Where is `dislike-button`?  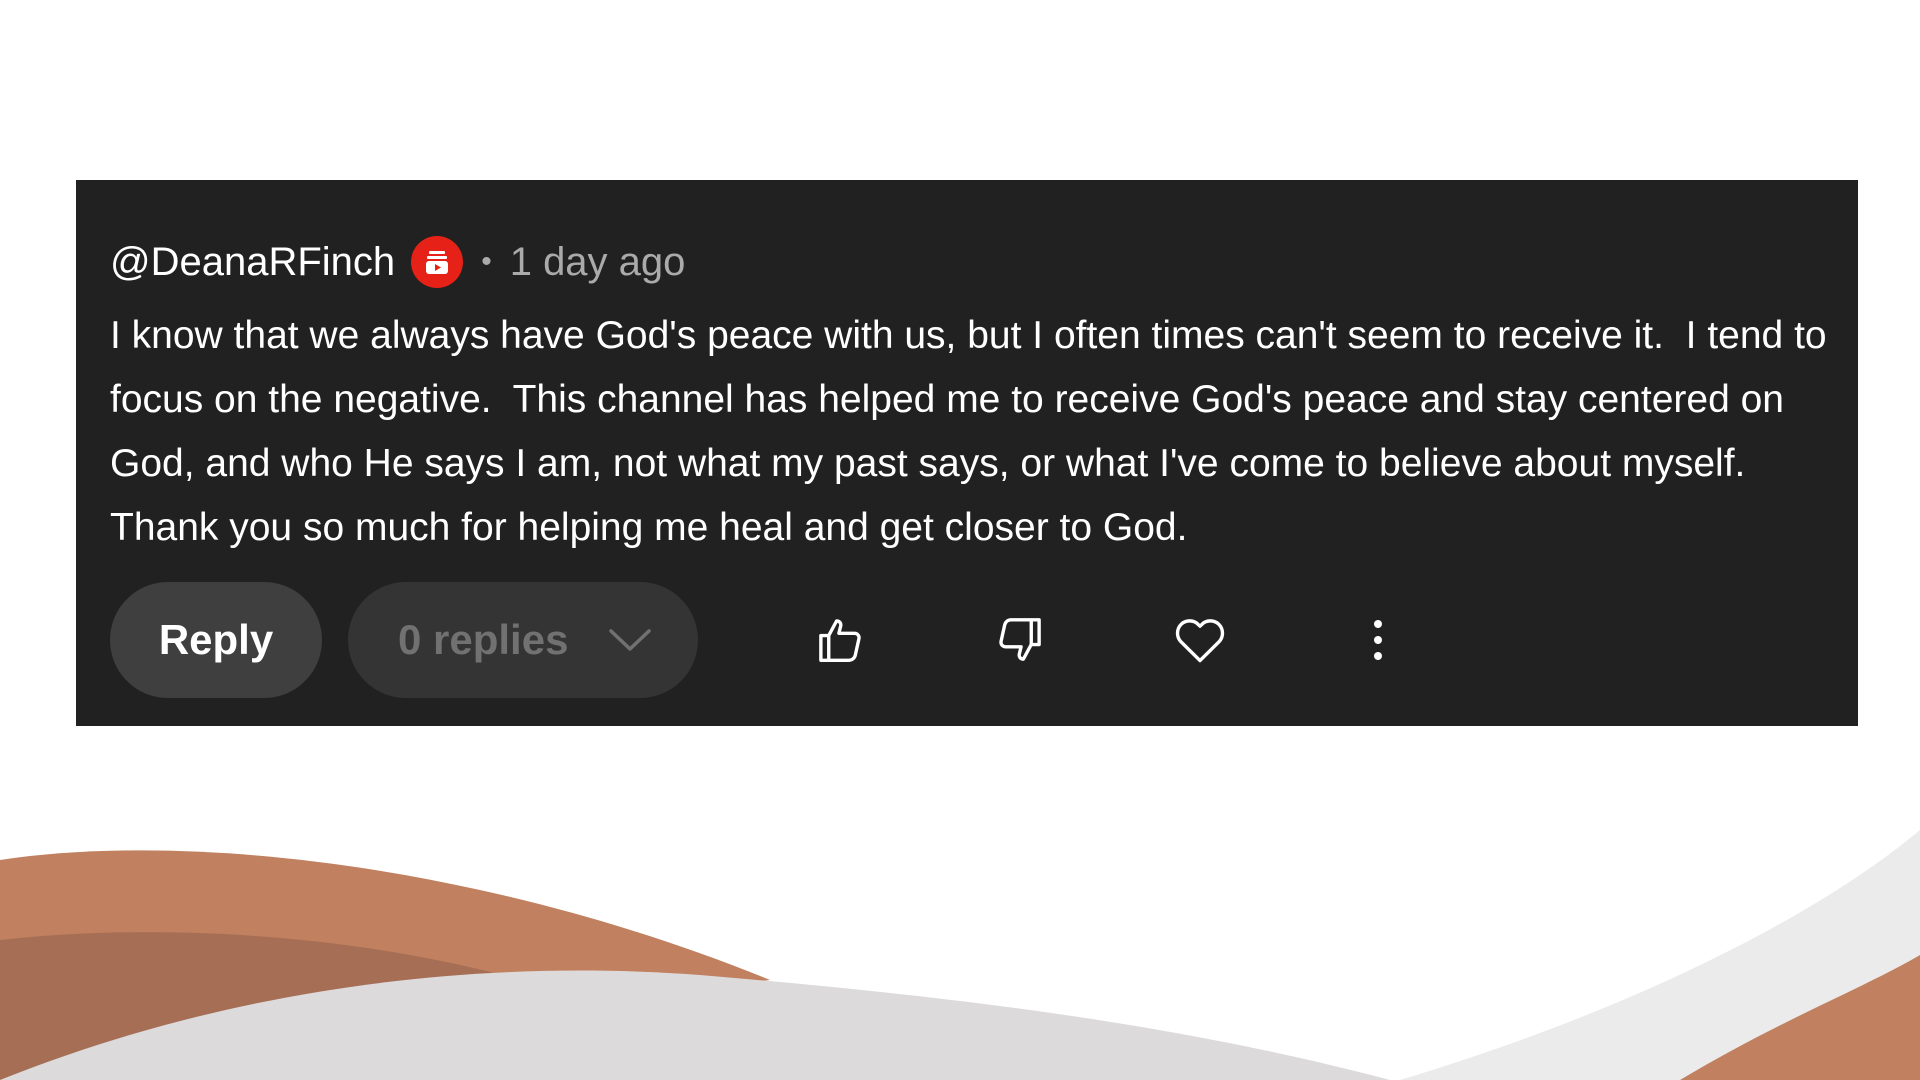 dislike-button is located at coordinates (1020, 640).